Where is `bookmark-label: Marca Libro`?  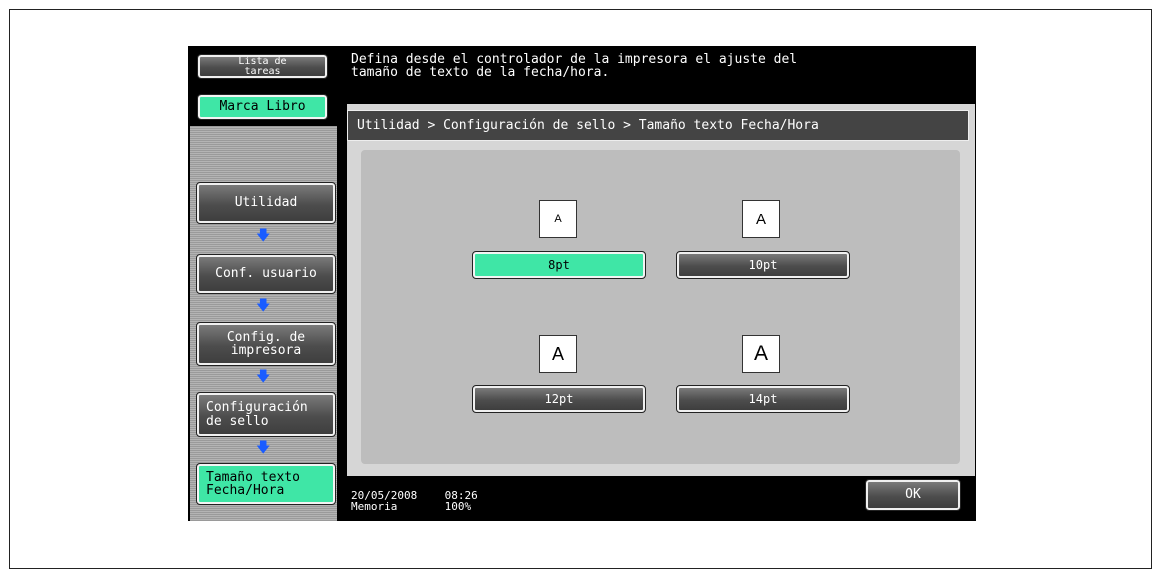
bookmark-label: Marca Libro is located at coordinates (262, 106).